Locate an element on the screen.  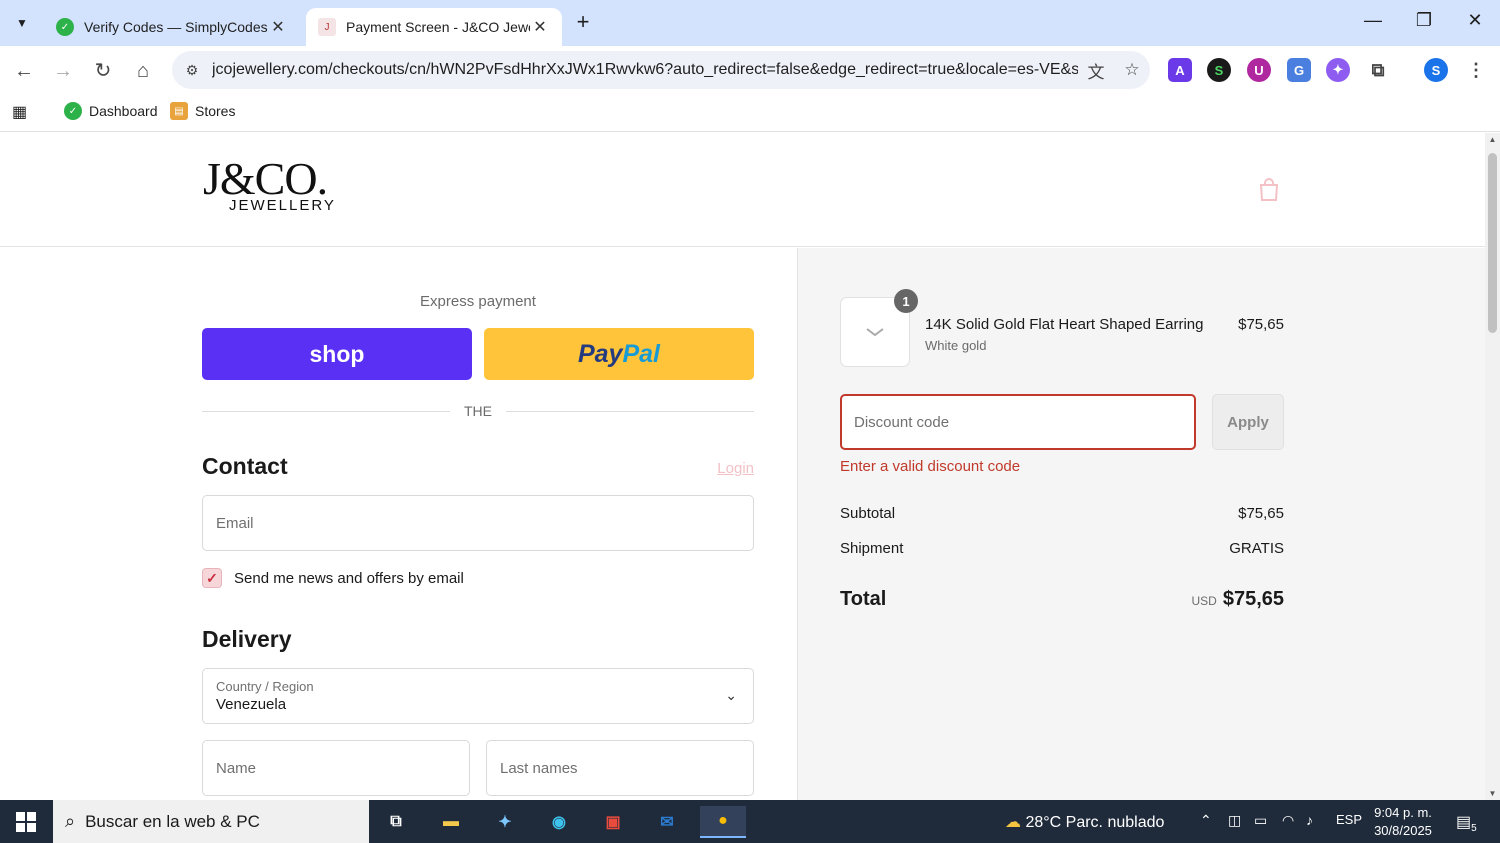
store-logo: J&CO. JEWELLERY is located at coordinates (269, 185).